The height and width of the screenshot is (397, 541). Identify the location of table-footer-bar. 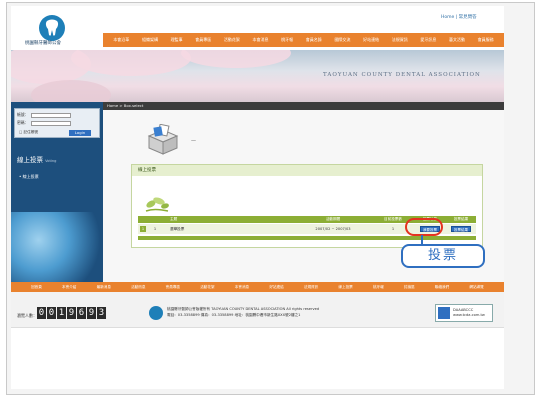
(307, 238).